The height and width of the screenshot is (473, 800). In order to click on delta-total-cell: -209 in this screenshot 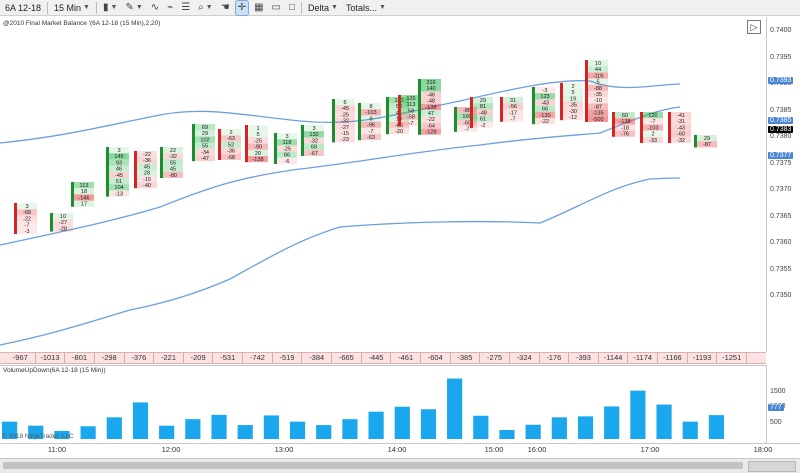, I will do `click(199, 358)`.